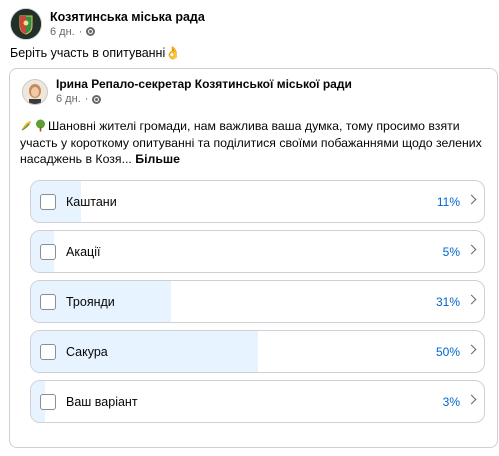 The image size is (499, 456). I want to click on deciduous-tree-icon, so click(40, 125).